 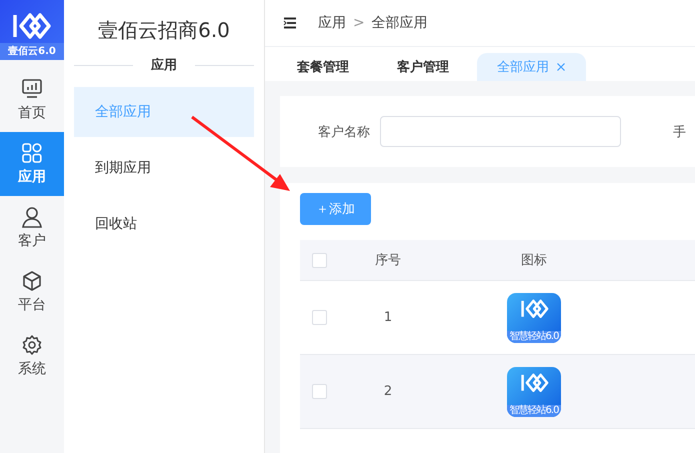 I want to click on section-label: 应用, so click(x=164, y=65).